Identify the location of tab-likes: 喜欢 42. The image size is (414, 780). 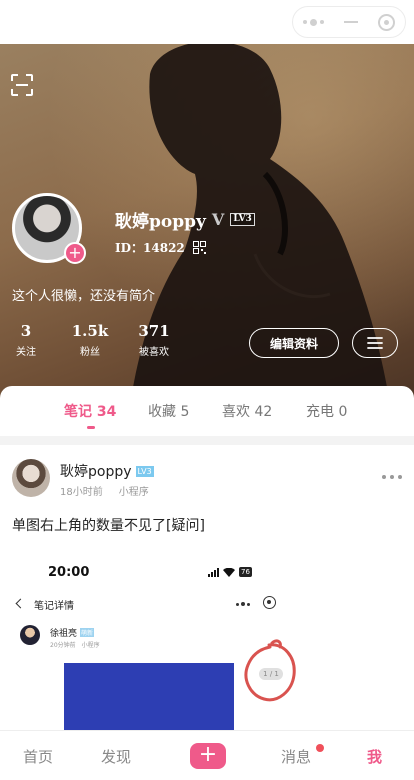
(247, 411).